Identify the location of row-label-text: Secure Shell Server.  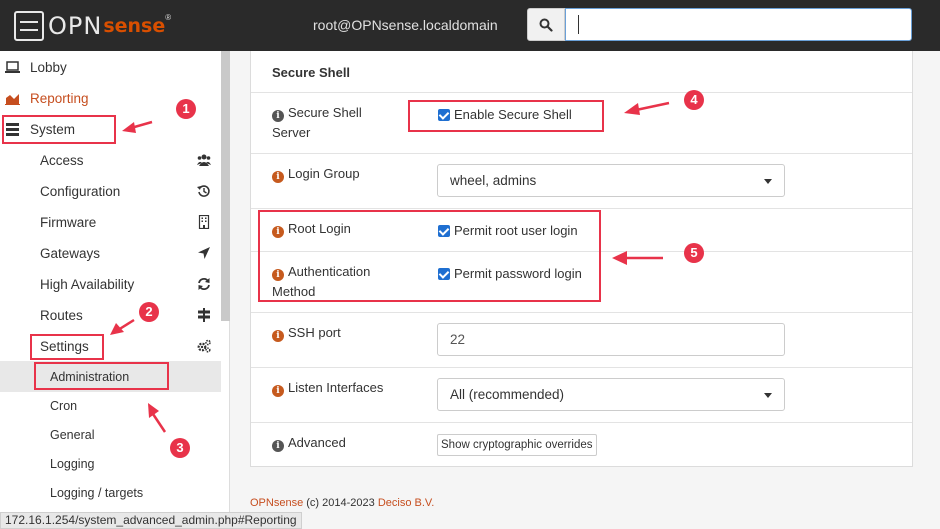
(317, 122).